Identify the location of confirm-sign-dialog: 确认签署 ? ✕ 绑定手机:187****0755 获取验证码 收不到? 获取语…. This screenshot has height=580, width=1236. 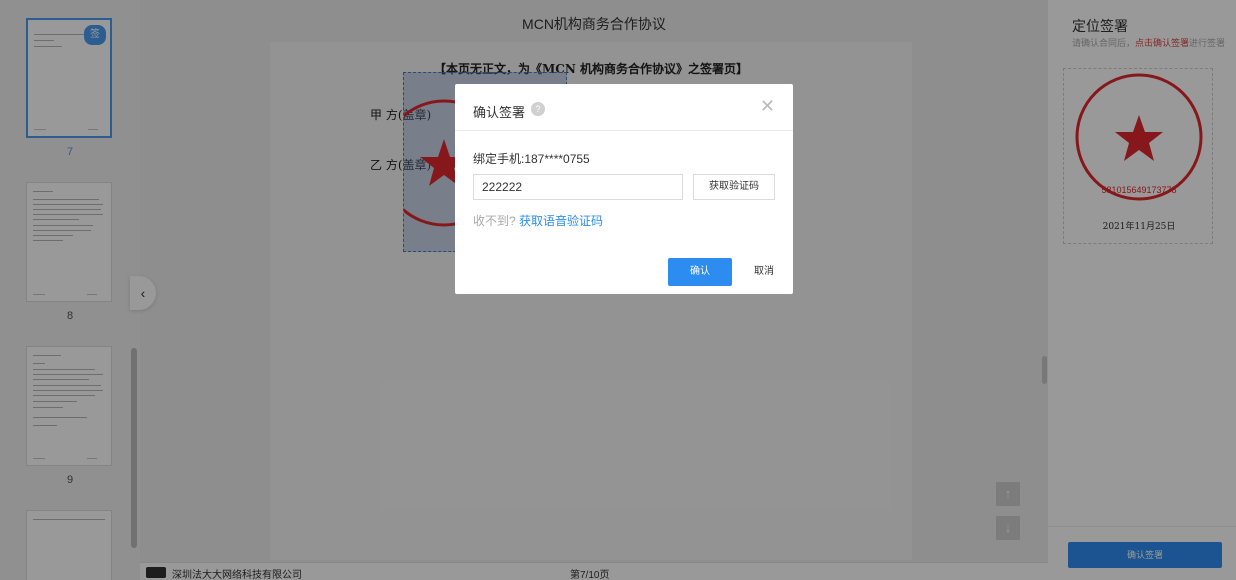
(624, 189).